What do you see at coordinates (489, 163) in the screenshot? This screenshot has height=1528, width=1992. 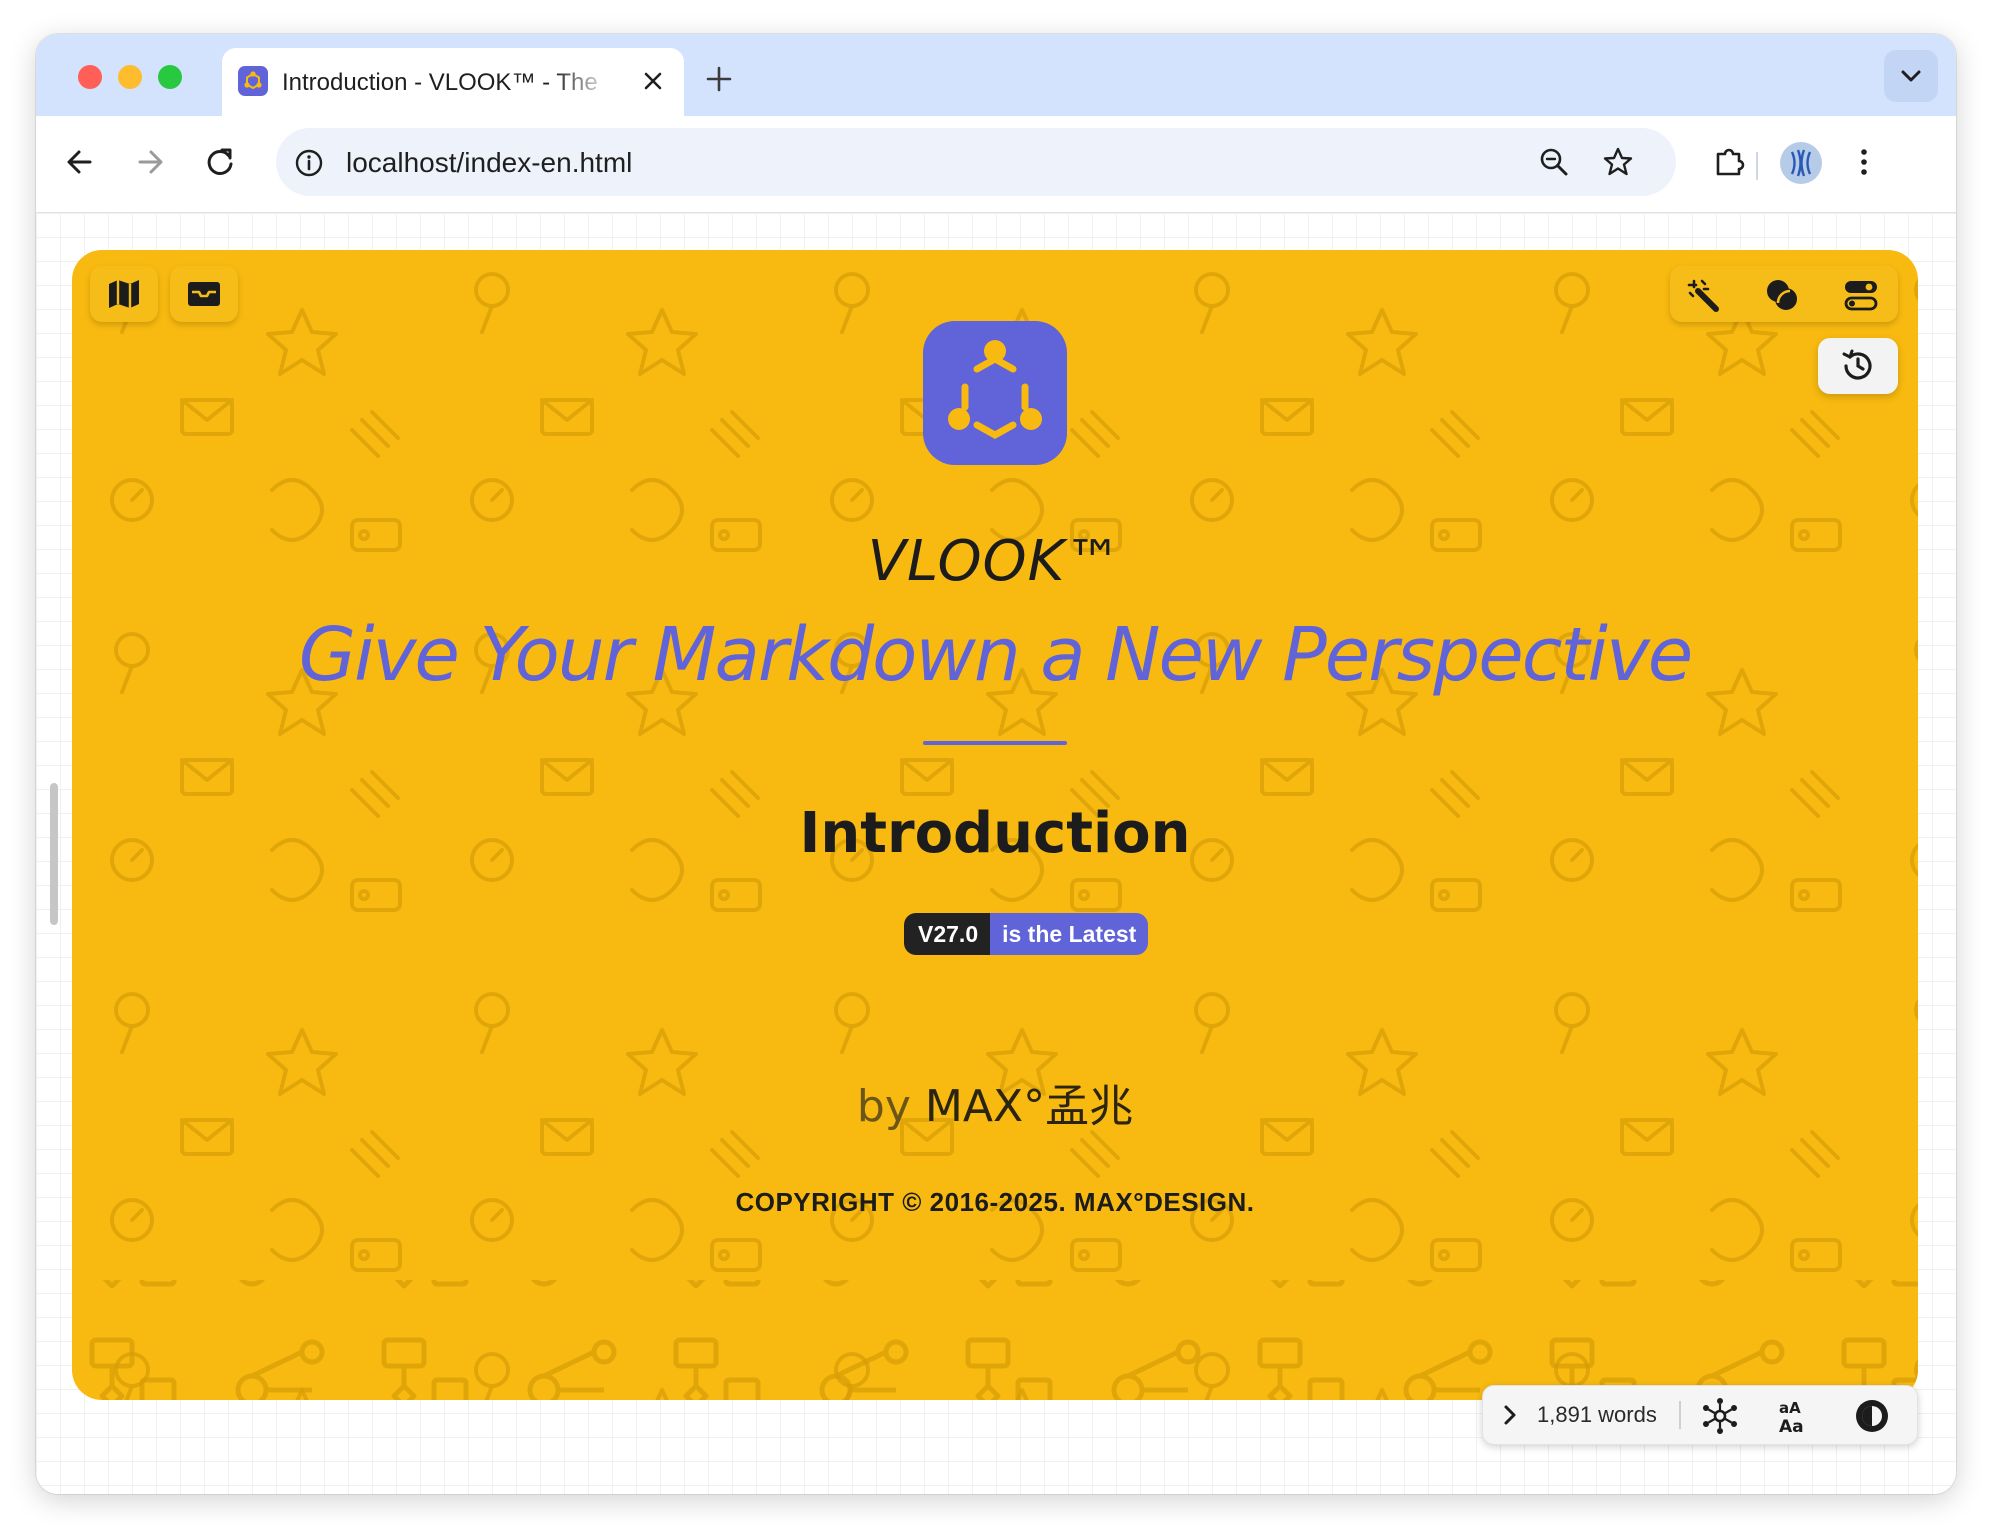 I see `url-text: localhost/index-en.html` at bounding box center [489, 163].